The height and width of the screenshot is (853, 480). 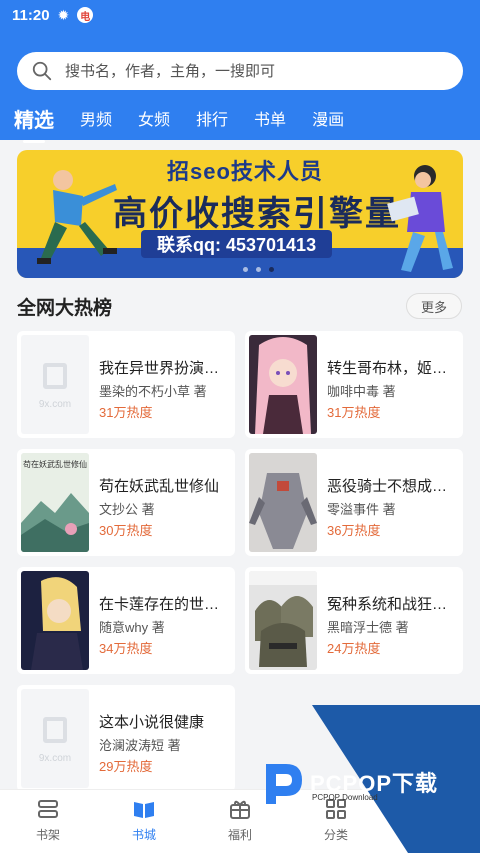 I want to click on more-button: 更多, so click(x=434, y=306).